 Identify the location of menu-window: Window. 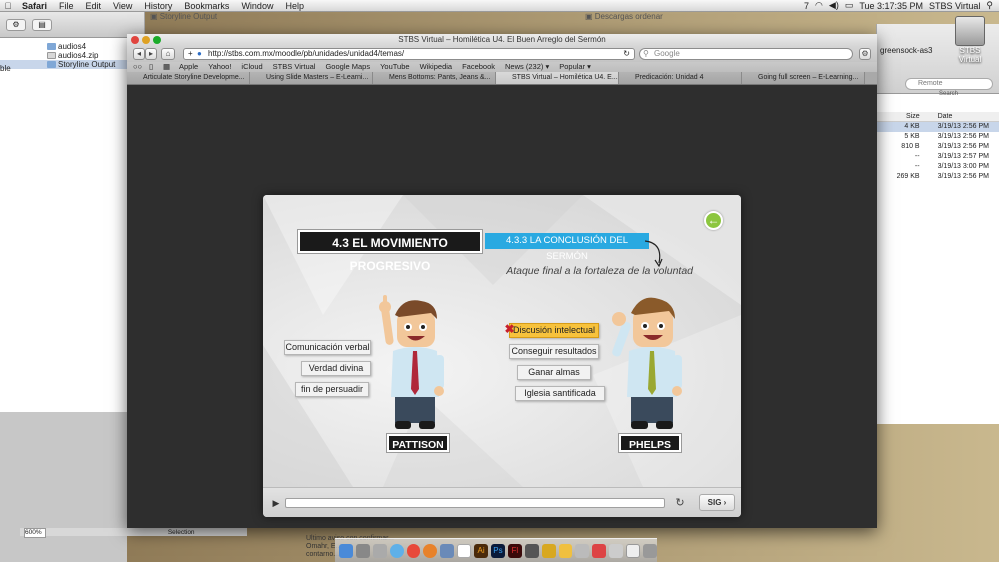
(257, 6).